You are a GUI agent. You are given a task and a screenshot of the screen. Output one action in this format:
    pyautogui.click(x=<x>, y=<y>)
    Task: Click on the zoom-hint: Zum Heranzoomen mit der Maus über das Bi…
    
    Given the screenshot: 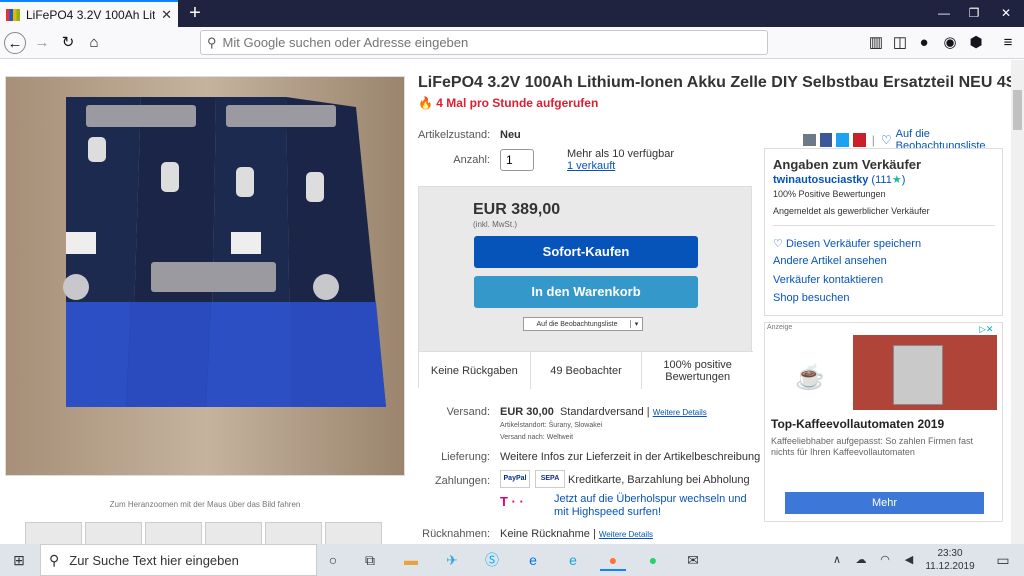 What is the action you would take?
    pyautogui.click(x=205, y=504)
    